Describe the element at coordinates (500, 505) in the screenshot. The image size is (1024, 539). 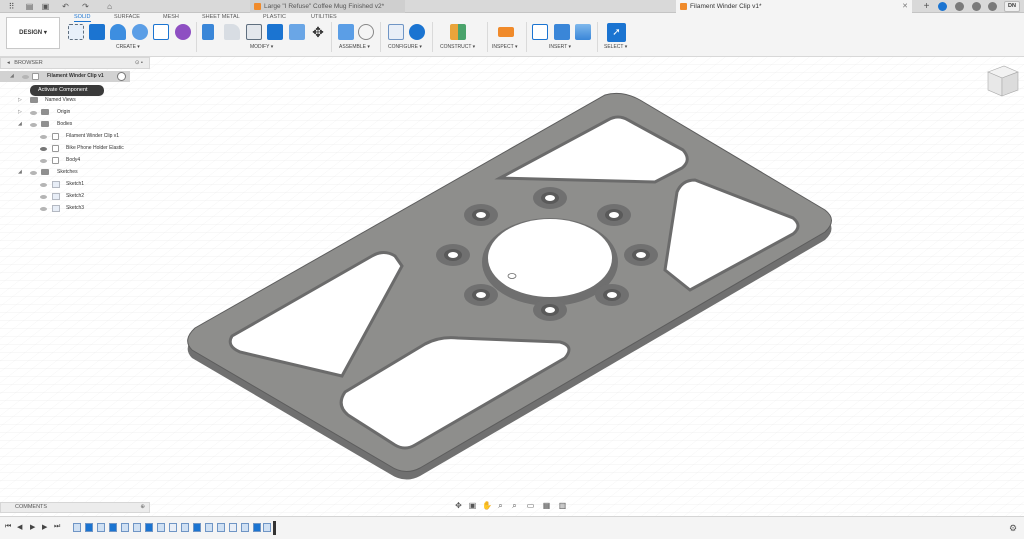
I see `zoom-icon: ⌕` at that location.